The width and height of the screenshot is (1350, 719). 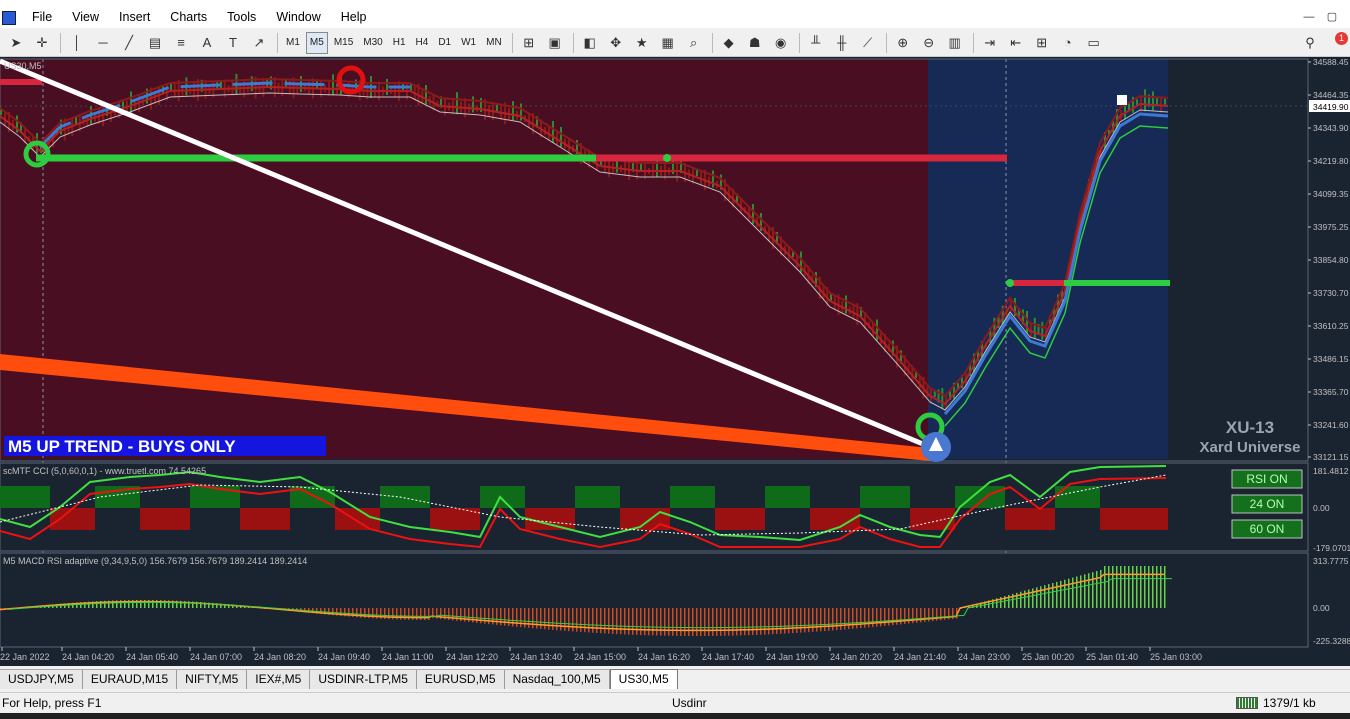 I want to click on zoom-out-icon: ⊖, so click(x=929, y=43).